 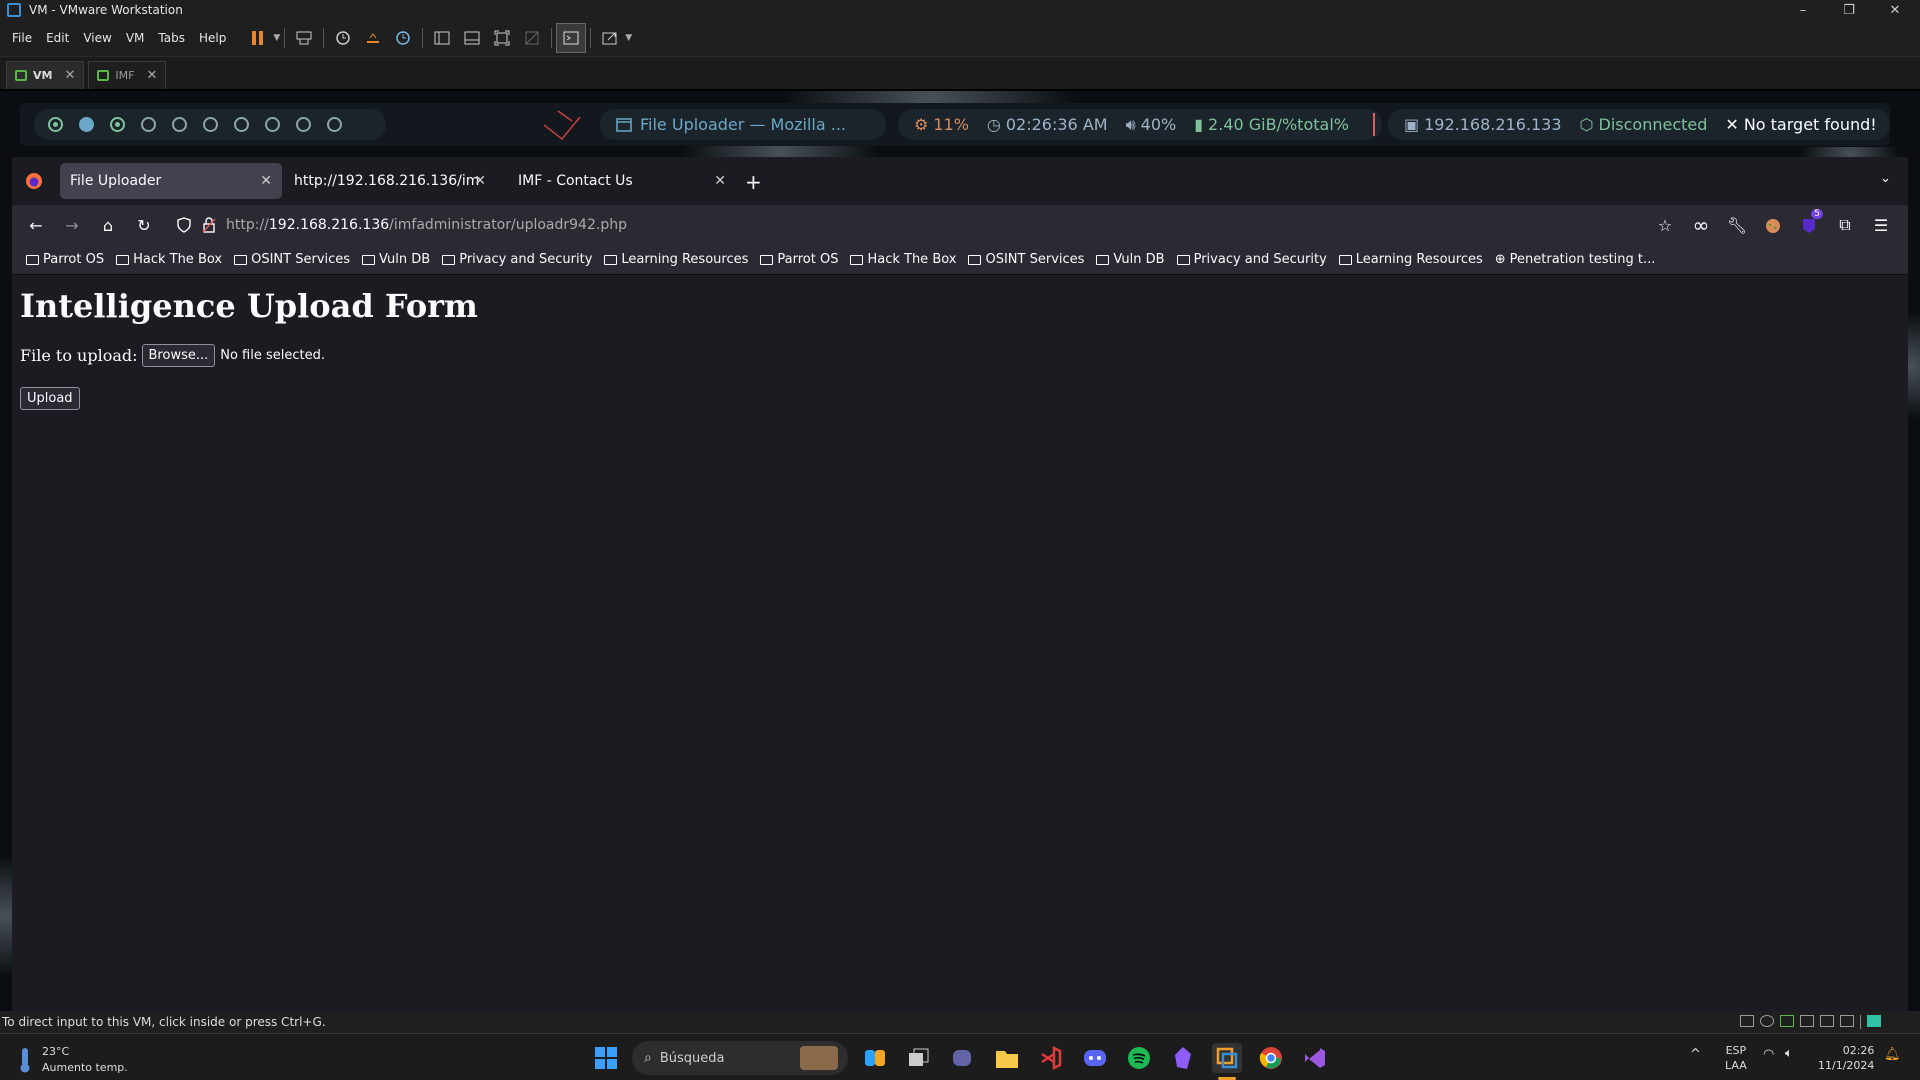 I want to click on clock: 02:26 11/1/2024, so click(x=1846, y=1058).